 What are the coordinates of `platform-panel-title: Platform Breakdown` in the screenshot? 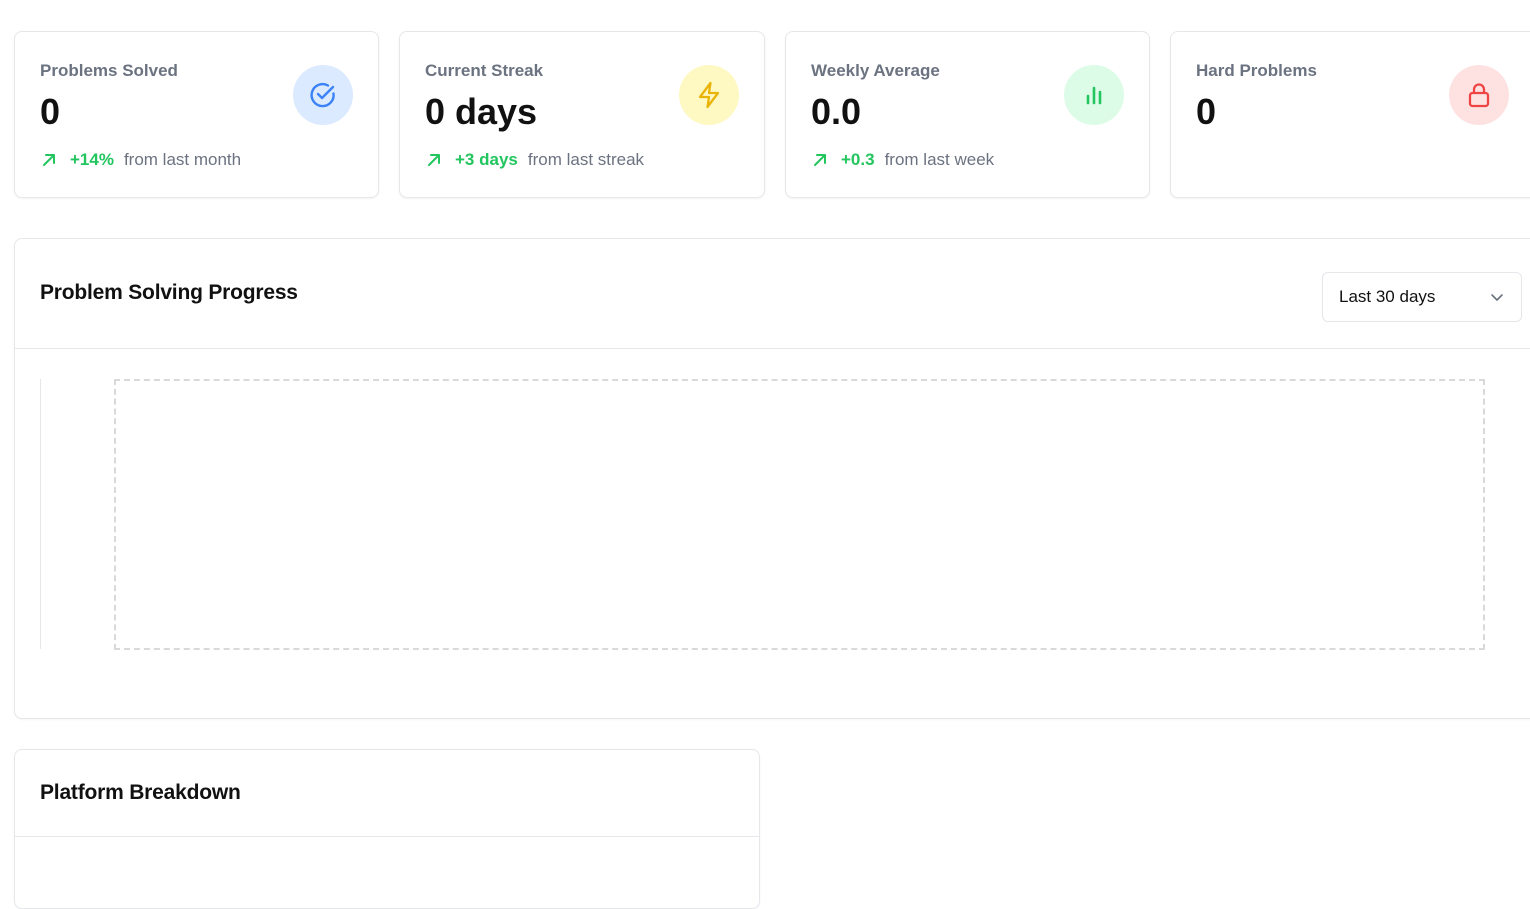 It's located at (140, 792).